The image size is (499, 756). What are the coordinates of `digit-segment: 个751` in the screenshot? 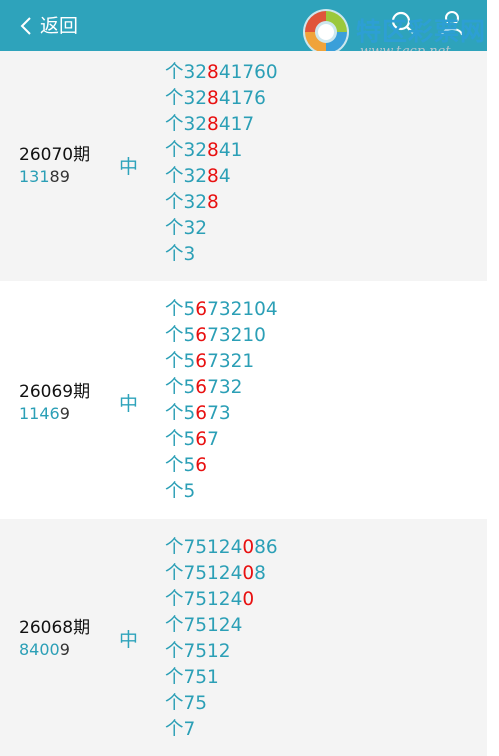 It's located at (192, 677).